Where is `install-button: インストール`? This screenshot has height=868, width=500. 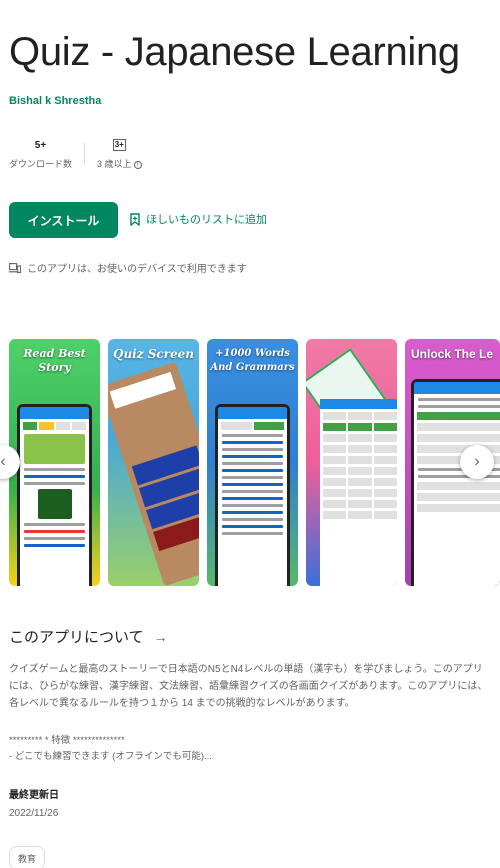
install-button: インストール is located at coordinates (63, 220).